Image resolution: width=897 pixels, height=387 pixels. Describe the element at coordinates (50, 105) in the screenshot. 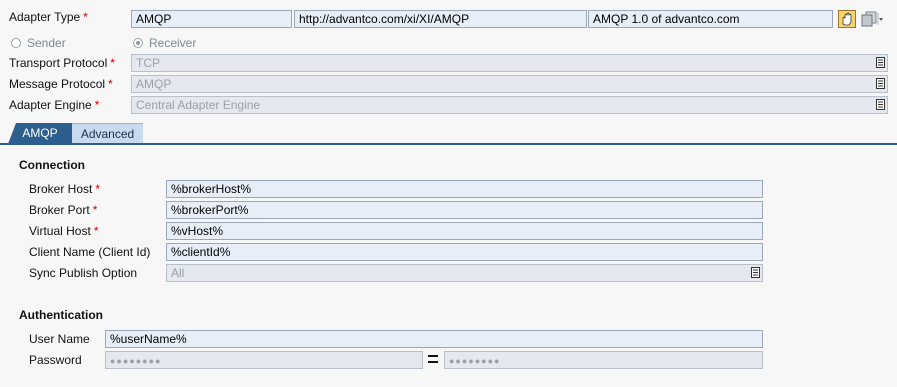

I see `adapter-engine-text: Adapter Engine` at that location.